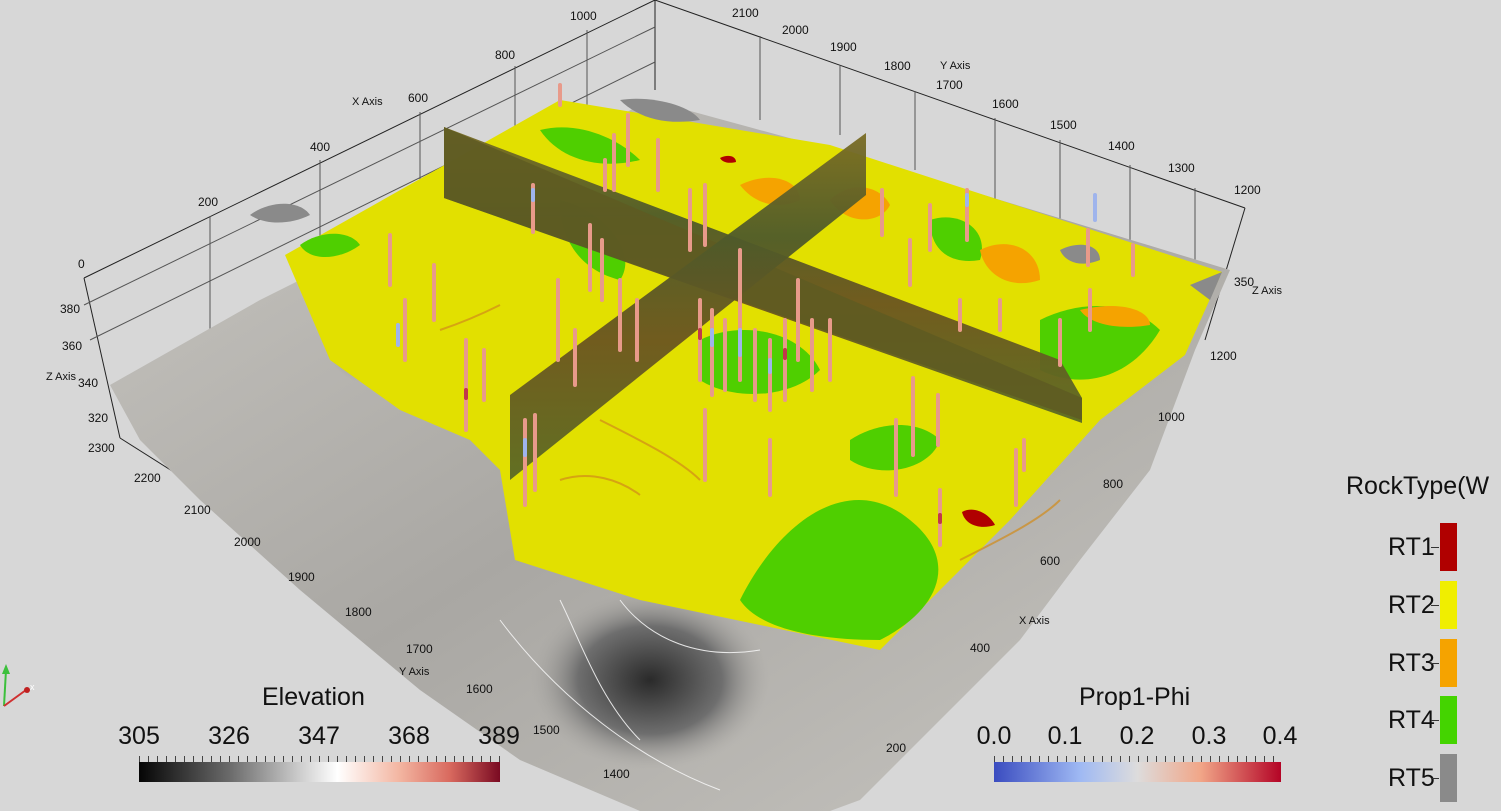 This screenshot has width=1501, height=811. What do you see at coordinates (1135, 697) in the screenshot?
I see `phi-legend-title: Prop1-Phi` at bounding box center [1135, 697].